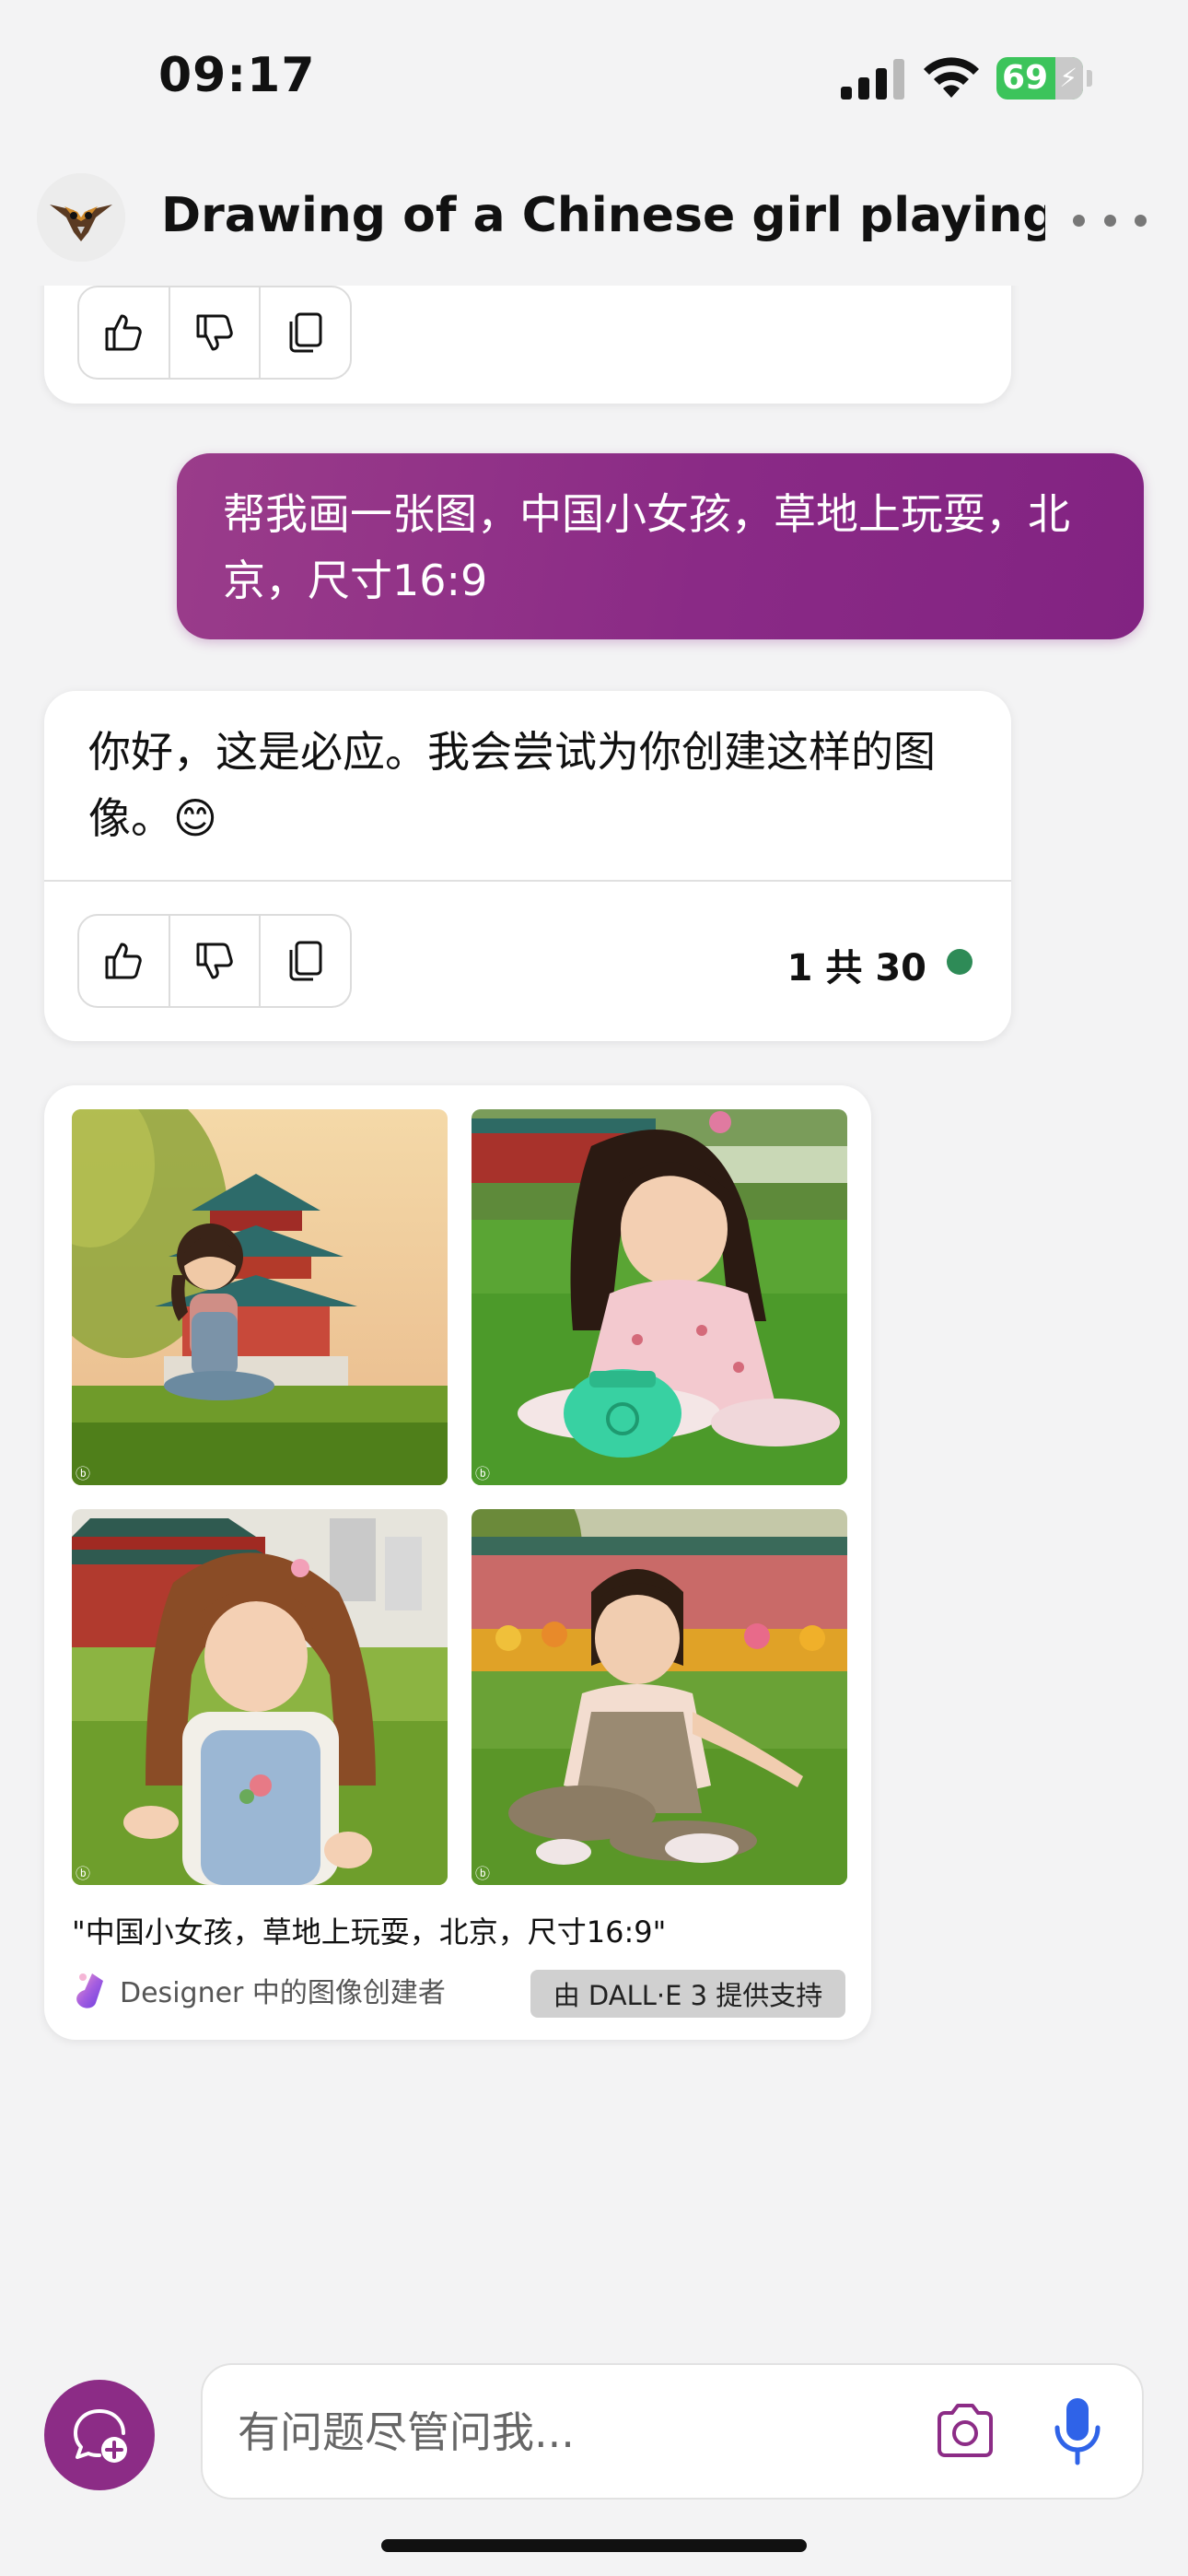 Image resolution: width=1188 pixels, height=2576 pixels. What do you see at coordinates (89, 1990) in the screenshot?
I see `designer-logo-icon` at bounding box center [89, 1990].